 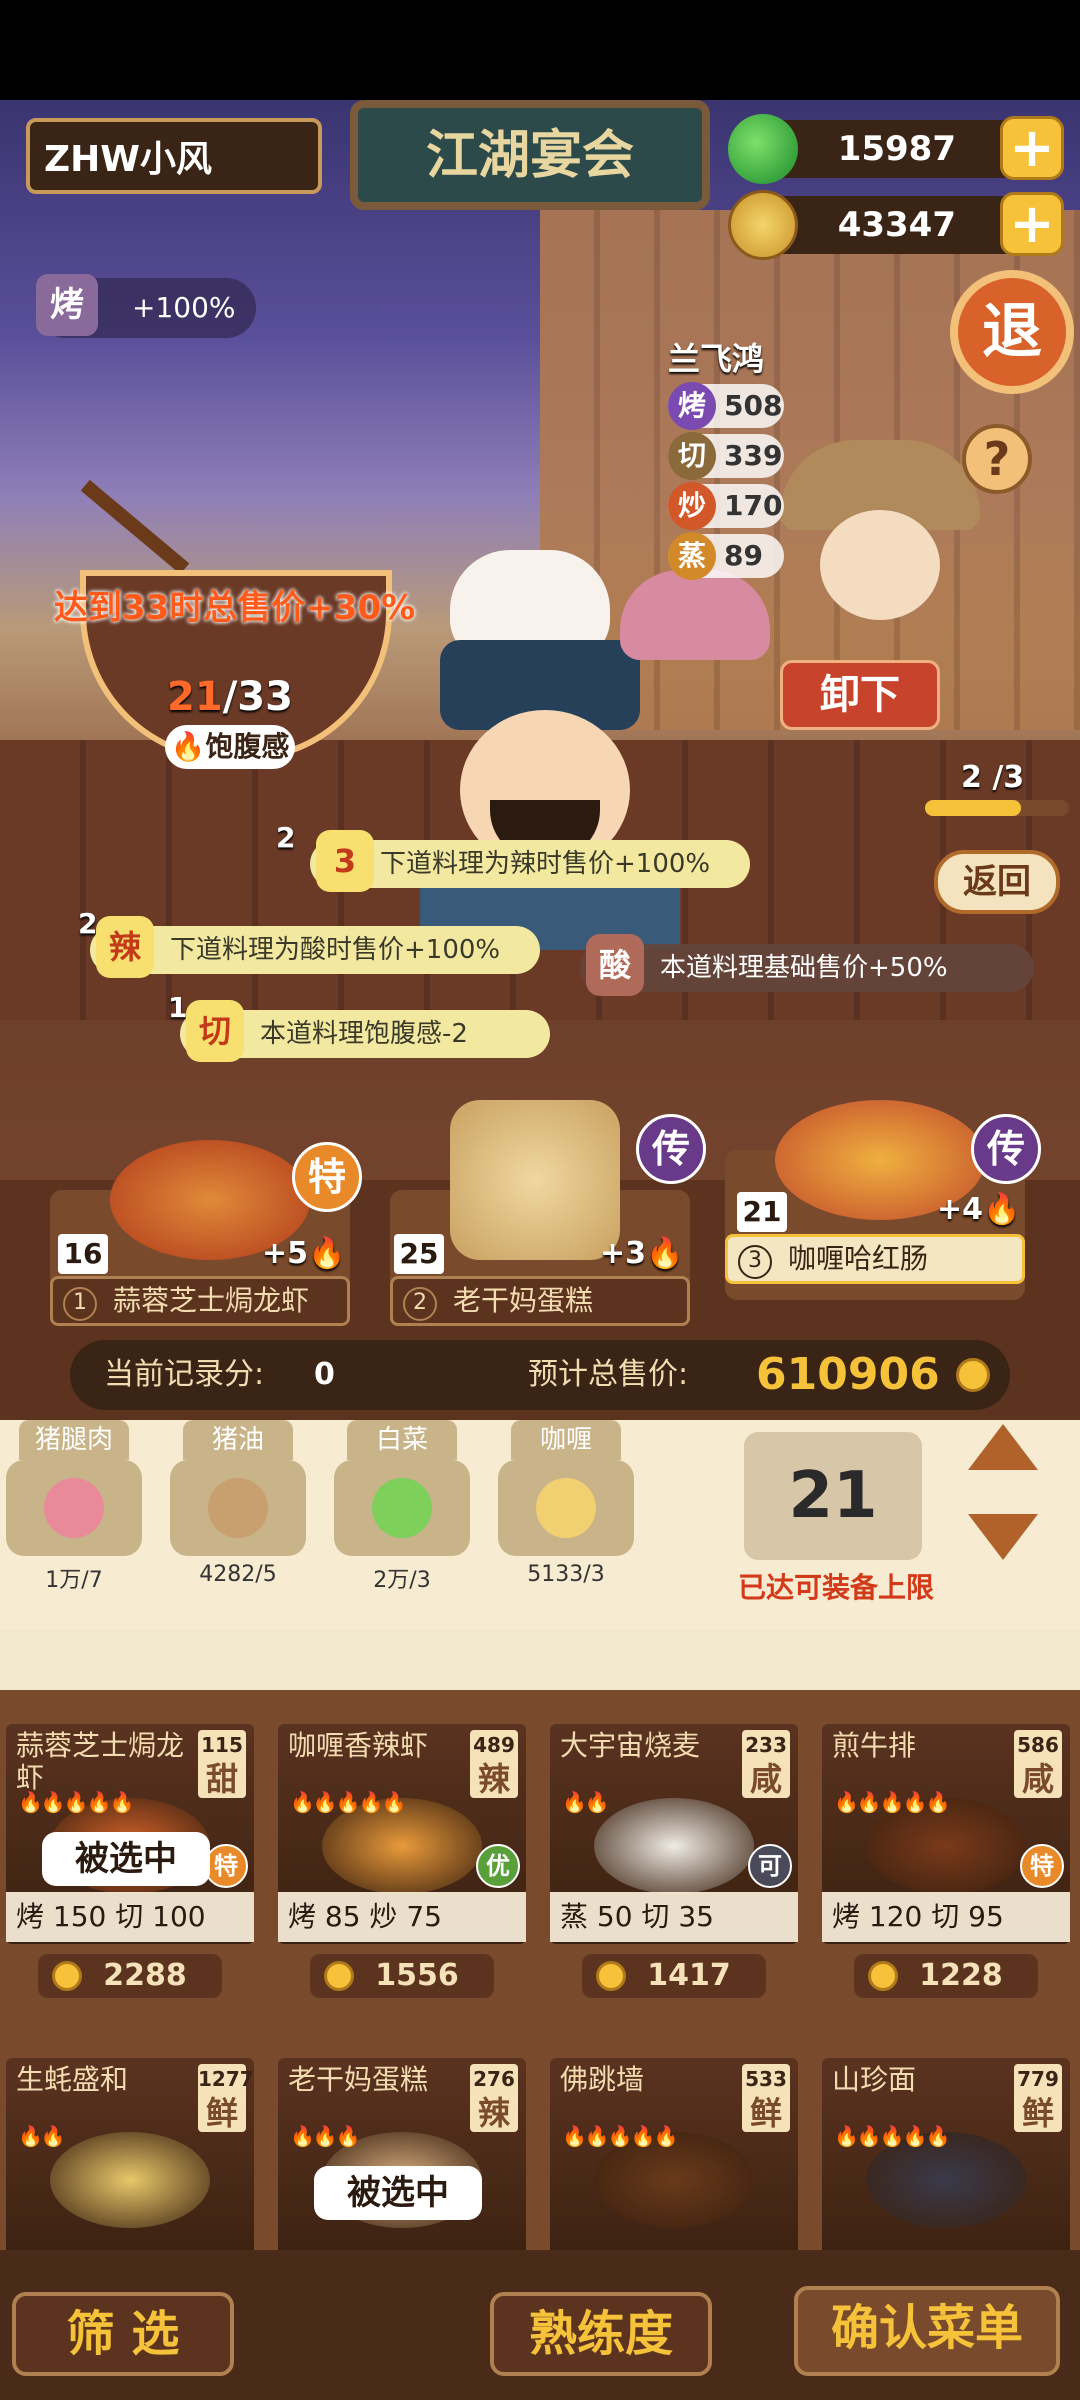 What do you see at coordinates (979, 1209) in the screenshot?
I see `slot-bonus: +4🔥` at bounding box center [979, 1209].